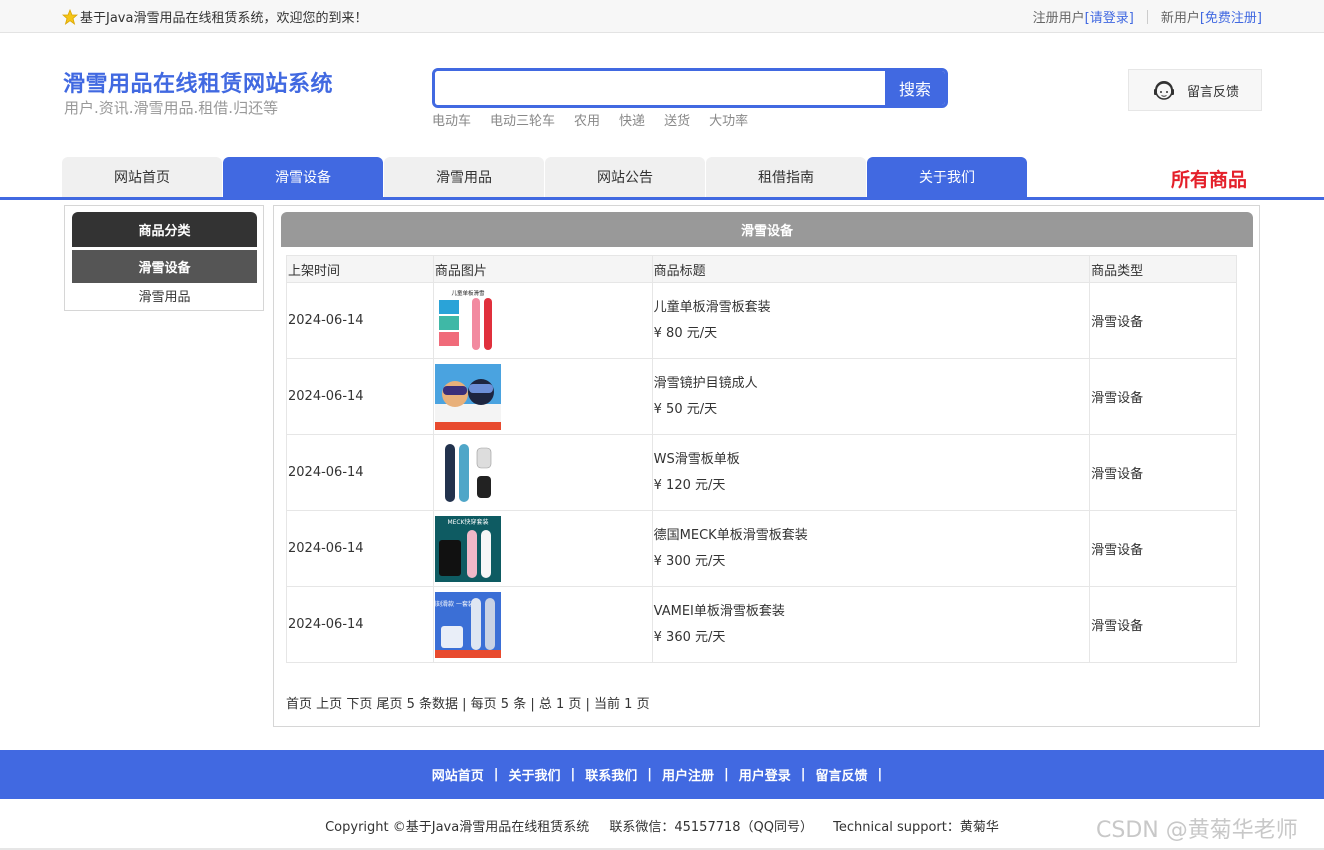 This screenshot has width=1324, height=850. I want to click on nav-underline, so click(662, 198).